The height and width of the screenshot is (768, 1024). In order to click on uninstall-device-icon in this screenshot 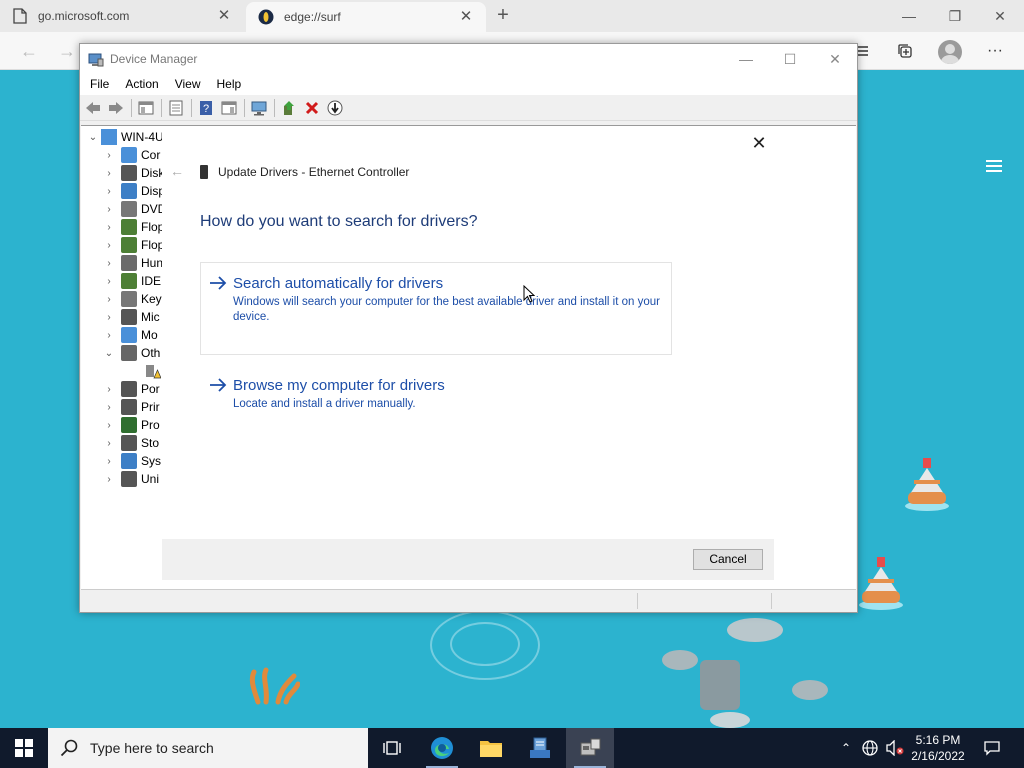, I will do `click(312, 108)`.